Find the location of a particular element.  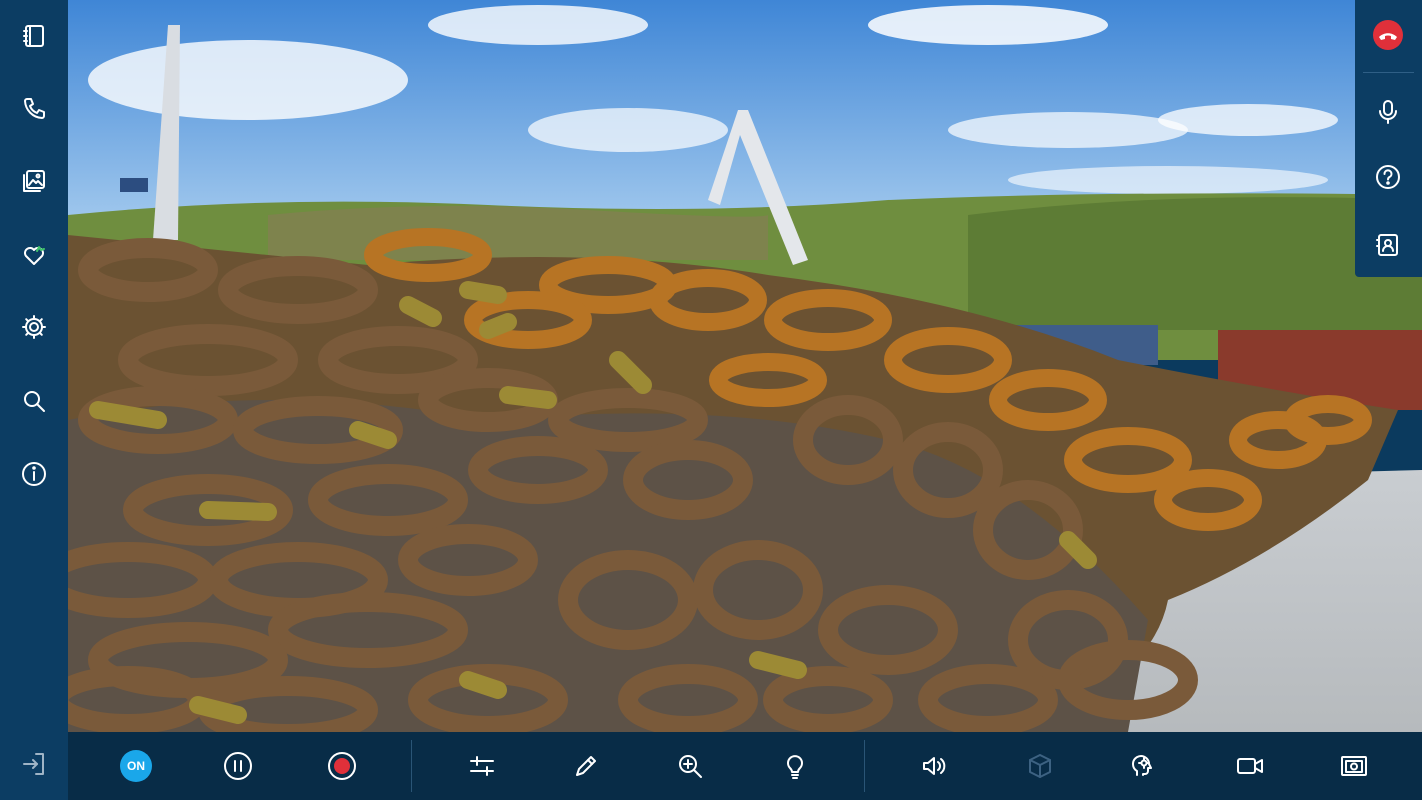

video-button is located at coordinates (1250, 766).